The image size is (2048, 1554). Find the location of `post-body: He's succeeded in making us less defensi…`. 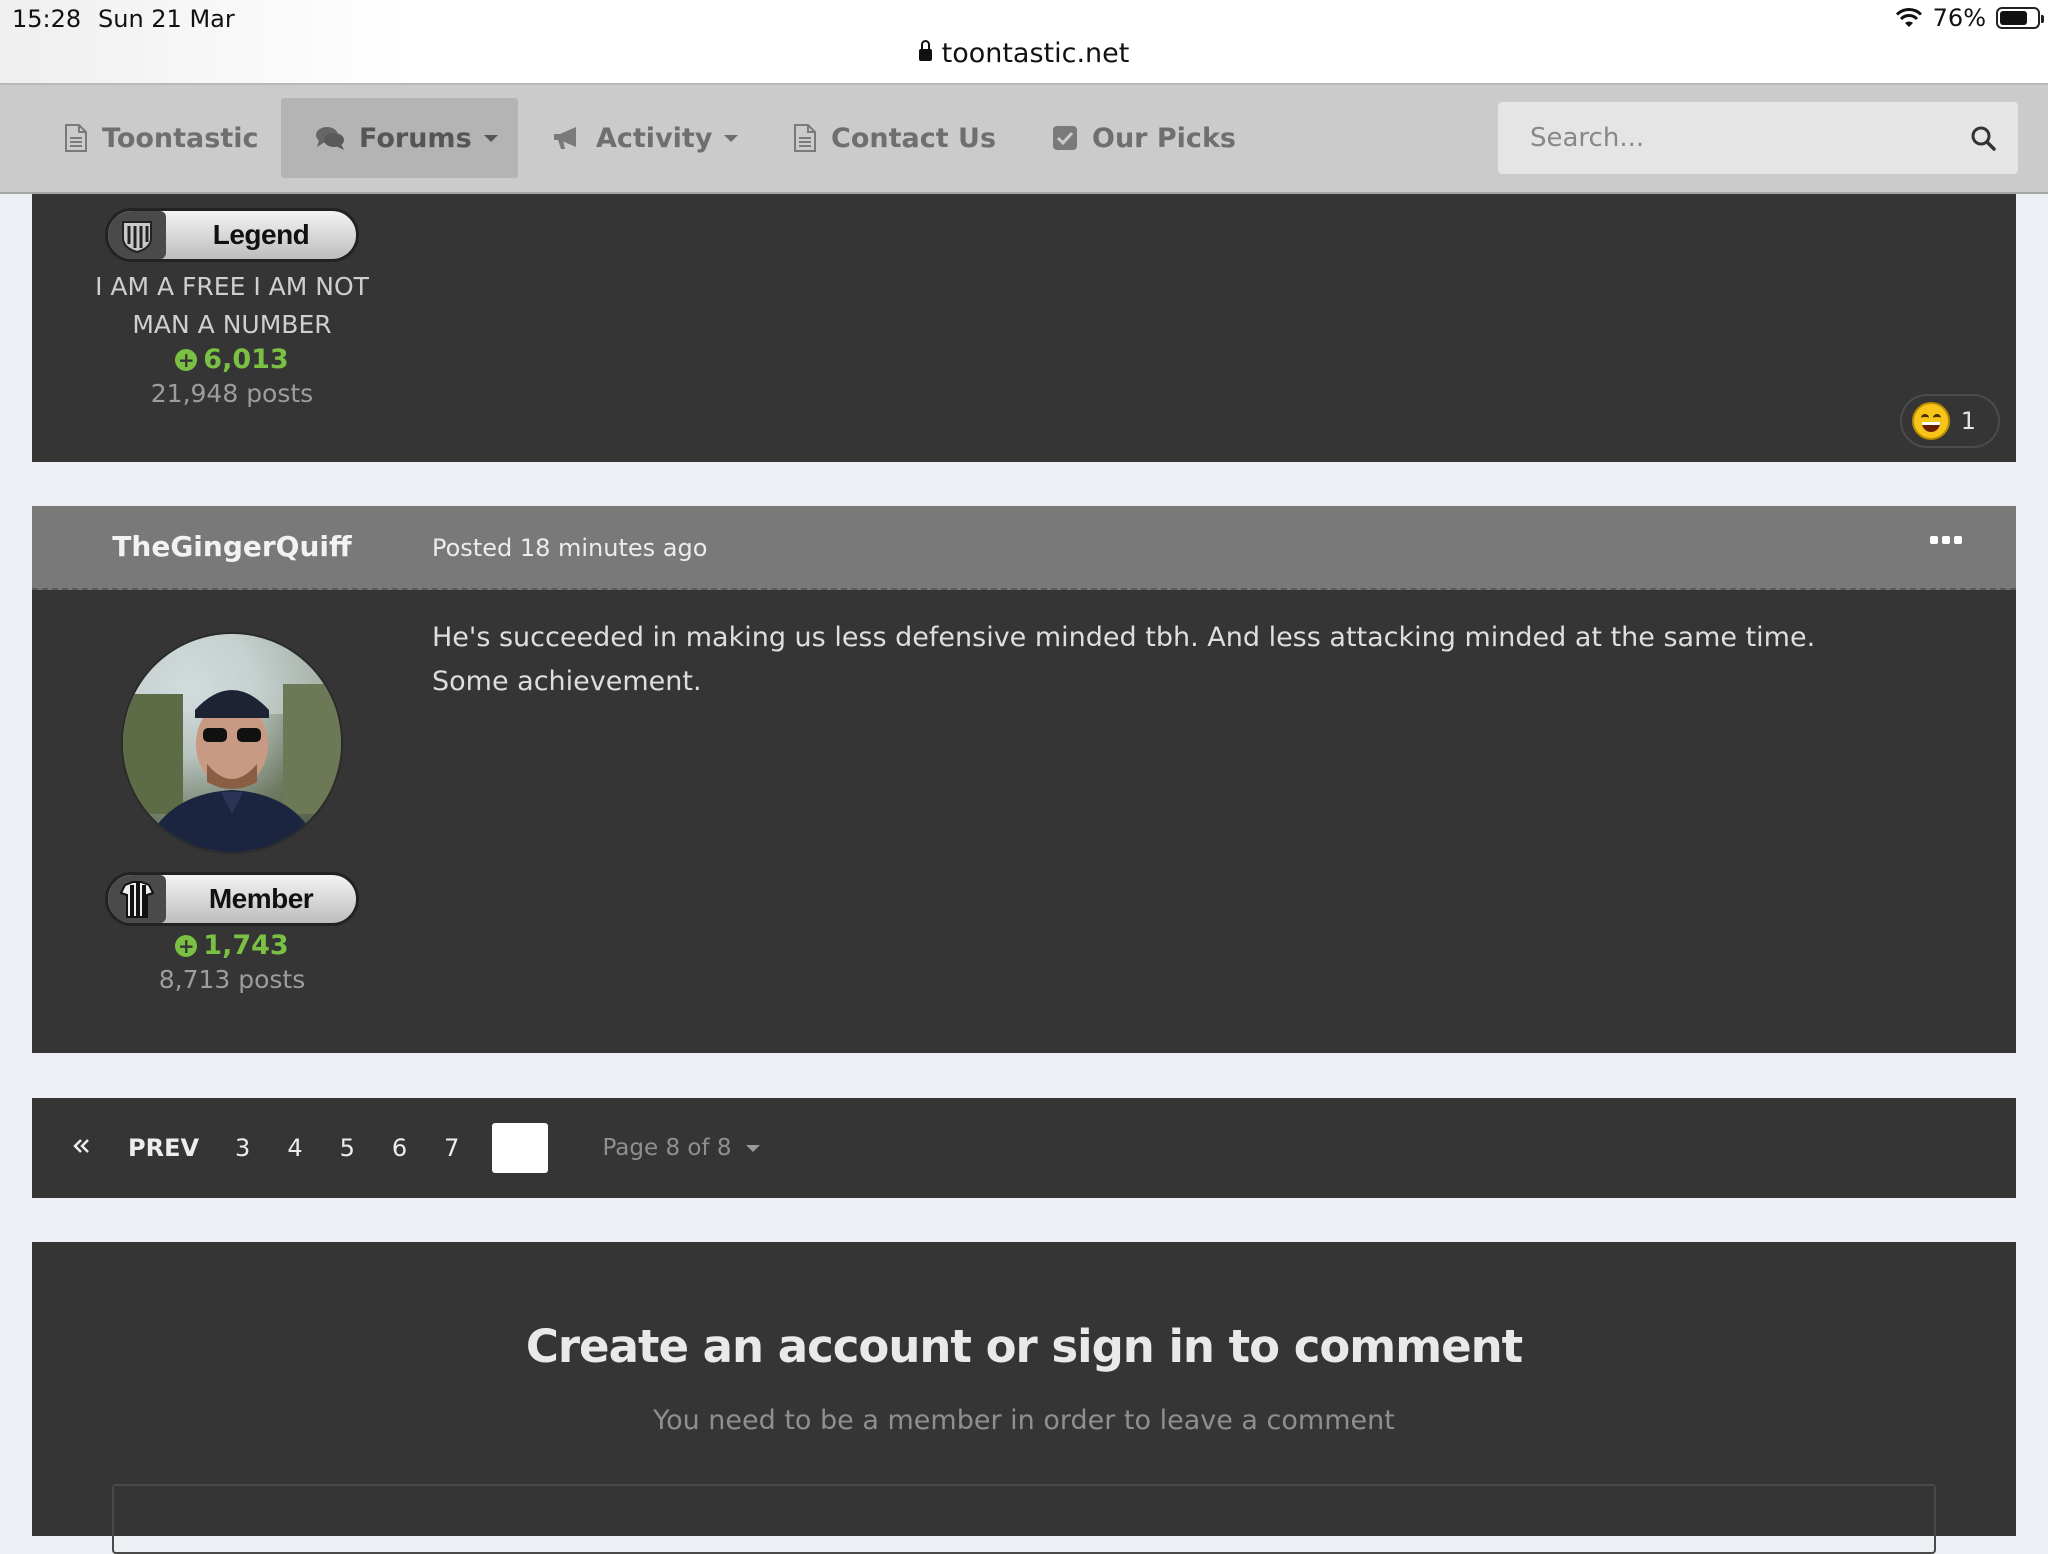

post-body: He's succeeded in making us less defensi… is located at coordinates (1124, 659).